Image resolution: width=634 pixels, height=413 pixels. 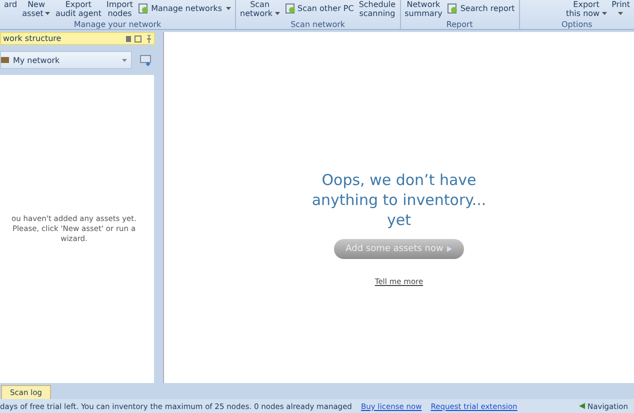 I want to click on group-label: Scan network, so click(x=318, y=24).